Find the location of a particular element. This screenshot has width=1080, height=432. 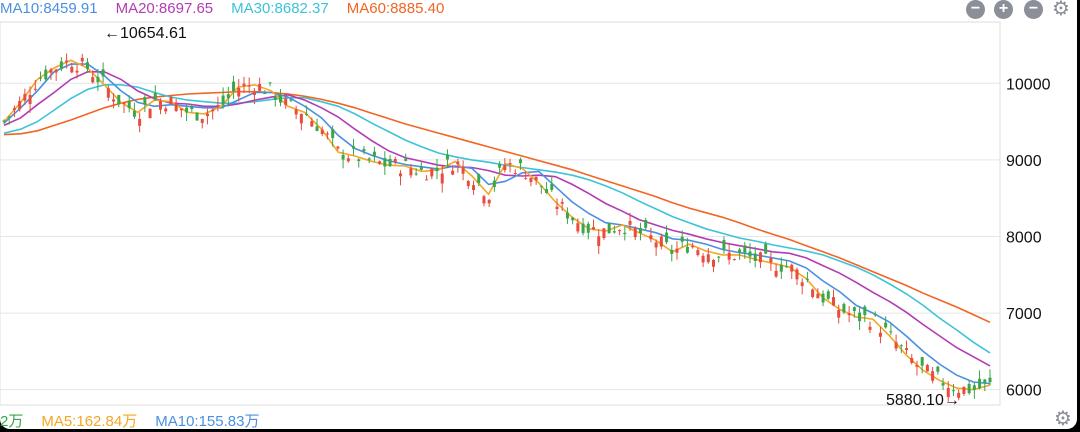

volume-legend: 2万 MA5:162.84万 MA10:155.83万 is located at coordinates (129, 420).